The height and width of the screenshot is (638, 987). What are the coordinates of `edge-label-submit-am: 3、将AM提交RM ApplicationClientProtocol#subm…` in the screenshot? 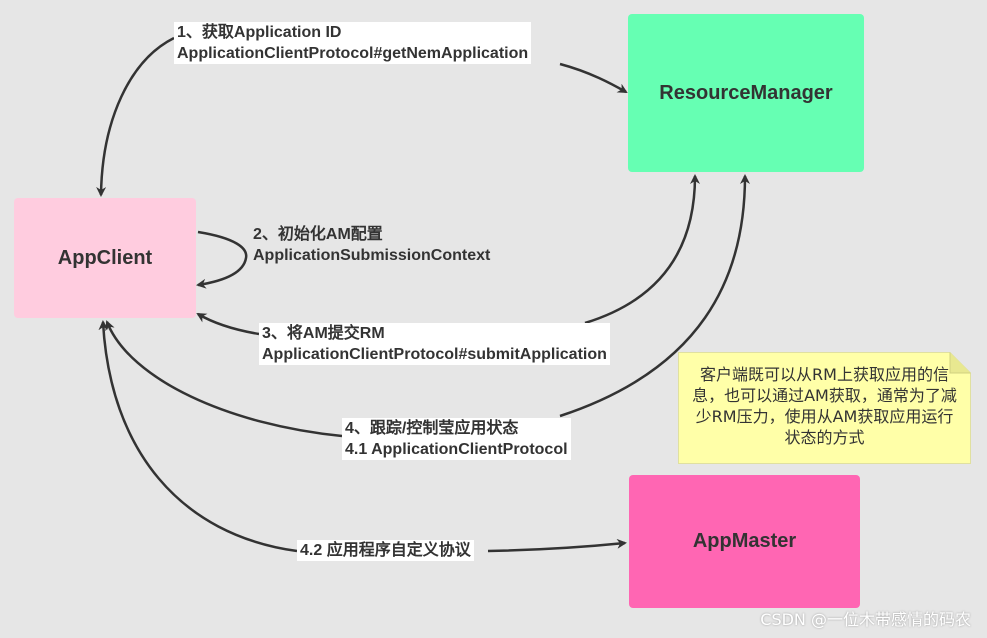 It's located at (434, 344).